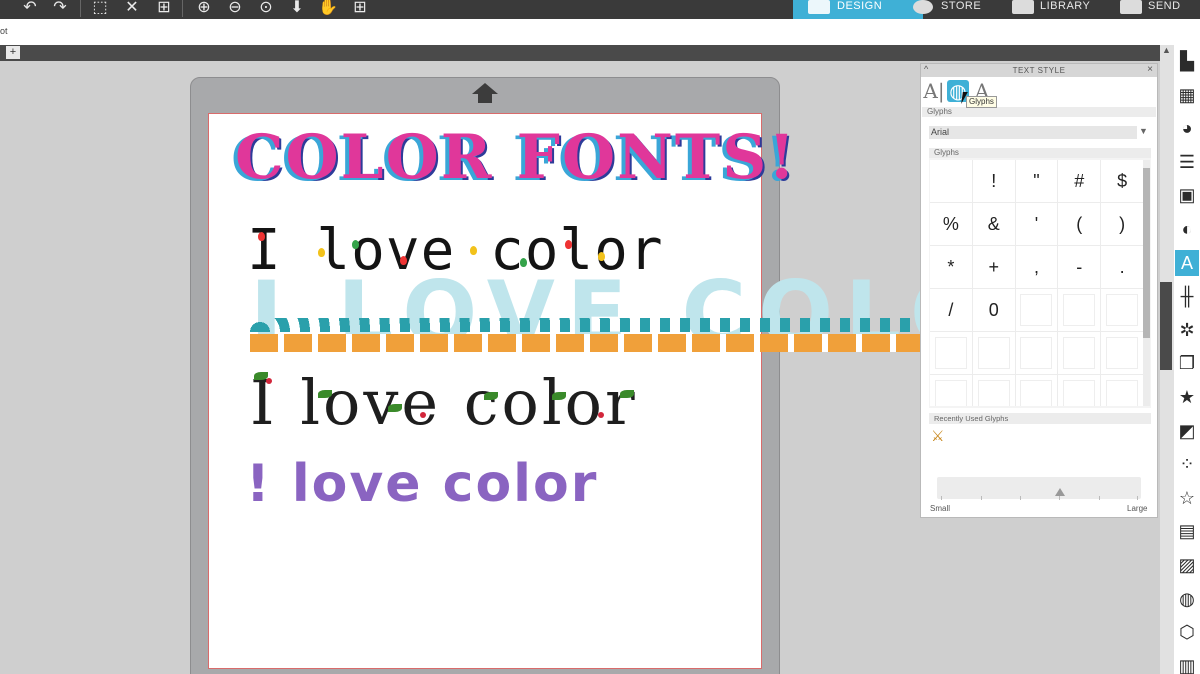 This screenshot has width=1200, height=674. Describe the element at coordinates (360, 8) in the screenshot. I see `fit-page-icon: ⊞` at that location.